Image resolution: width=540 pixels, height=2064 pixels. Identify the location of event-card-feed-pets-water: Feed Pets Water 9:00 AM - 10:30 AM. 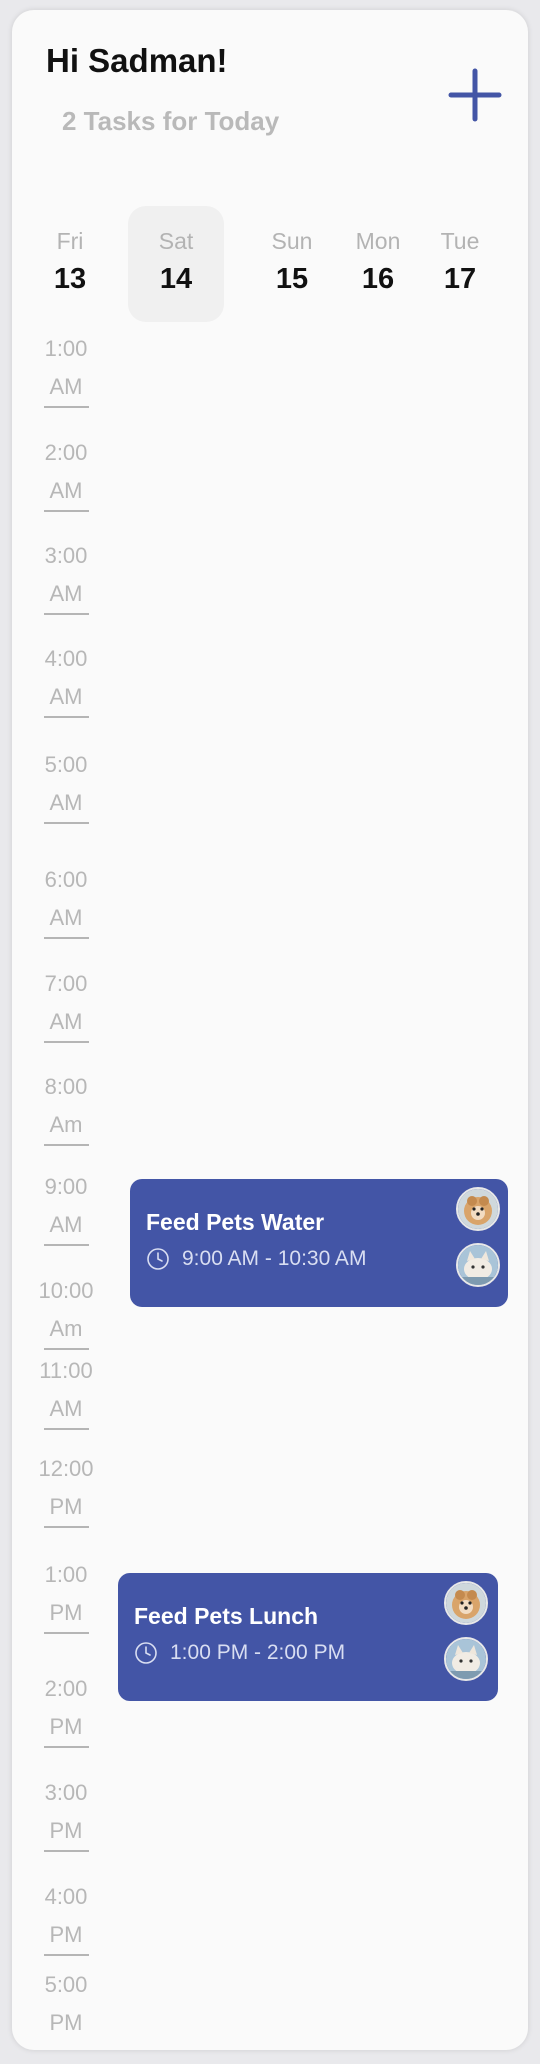
(319, 1243).